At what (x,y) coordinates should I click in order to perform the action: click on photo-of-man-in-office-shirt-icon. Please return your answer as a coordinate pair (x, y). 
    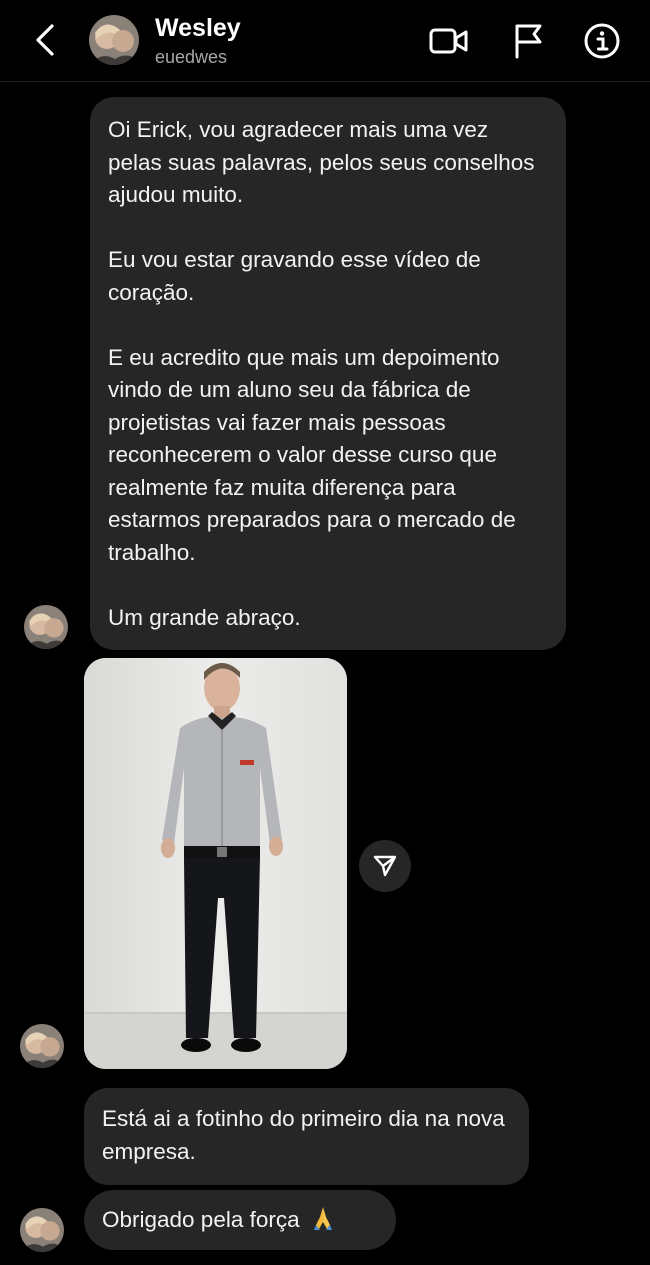
    Looking at the image, I should click on (215, 863).